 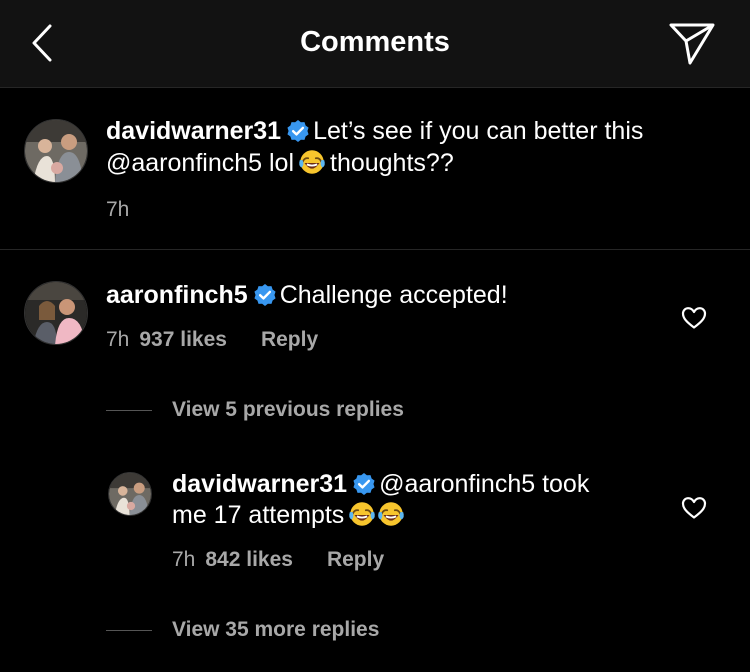 What do you see at coordinates (393, 295) in the screenshot?
I see `comment-text: Challenge accepted!` at bounding box center [393, 295].